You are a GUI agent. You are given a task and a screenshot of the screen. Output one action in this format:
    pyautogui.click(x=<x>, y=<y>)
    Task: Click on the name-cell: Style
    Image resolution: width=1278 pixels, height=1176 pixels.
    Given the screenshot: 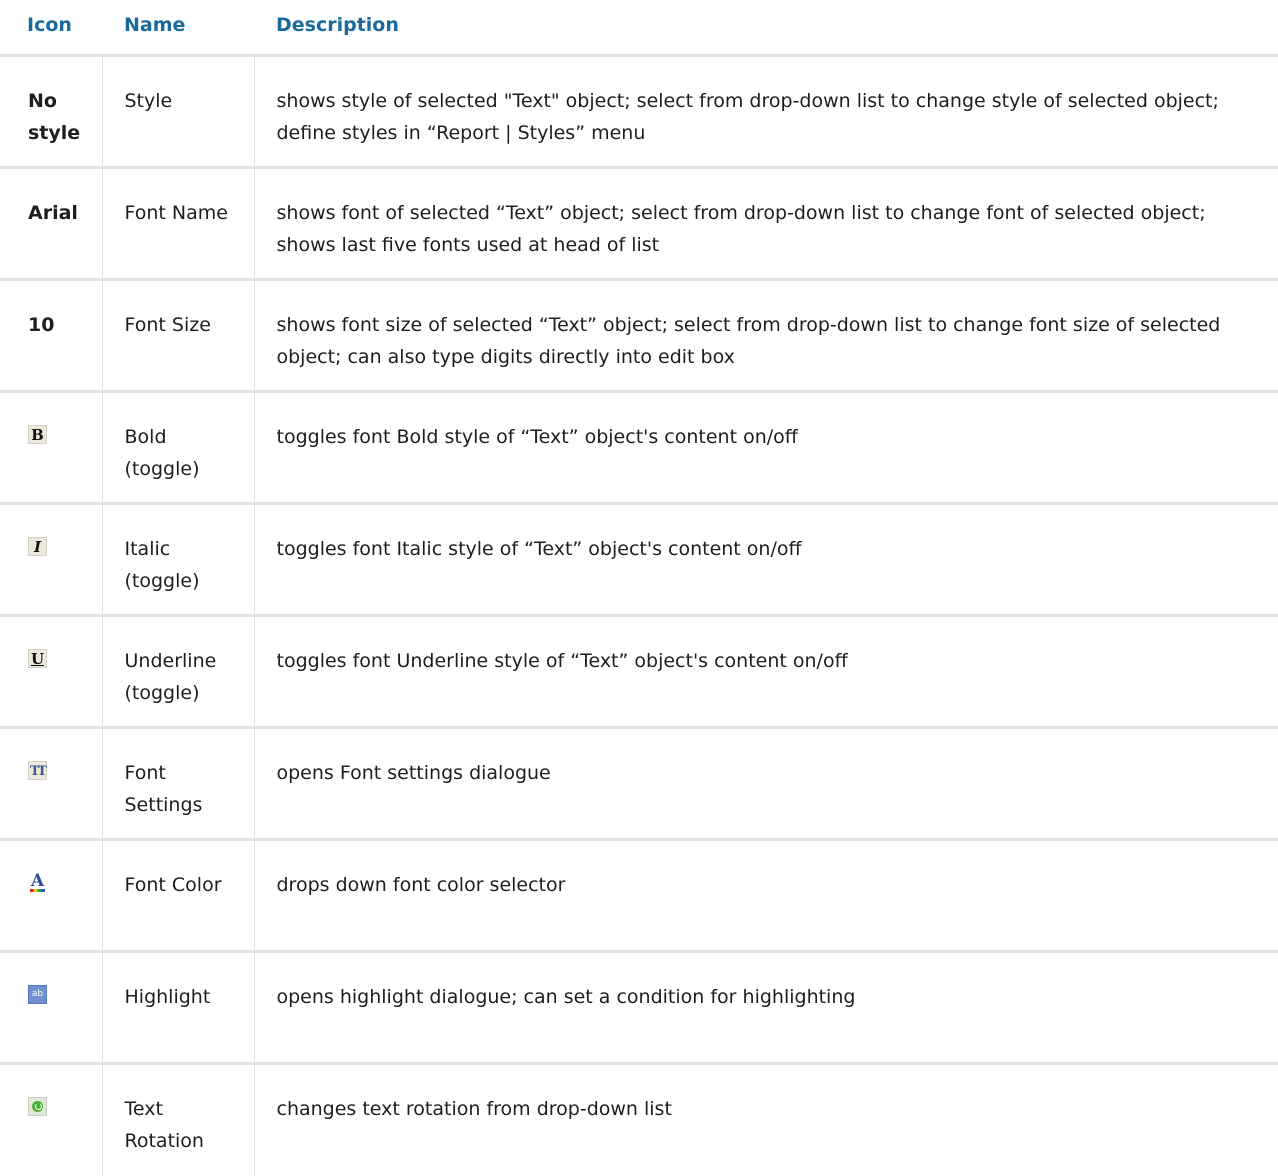 What is the action you would take?
    pyautogui.click(x=178, y=112)
    